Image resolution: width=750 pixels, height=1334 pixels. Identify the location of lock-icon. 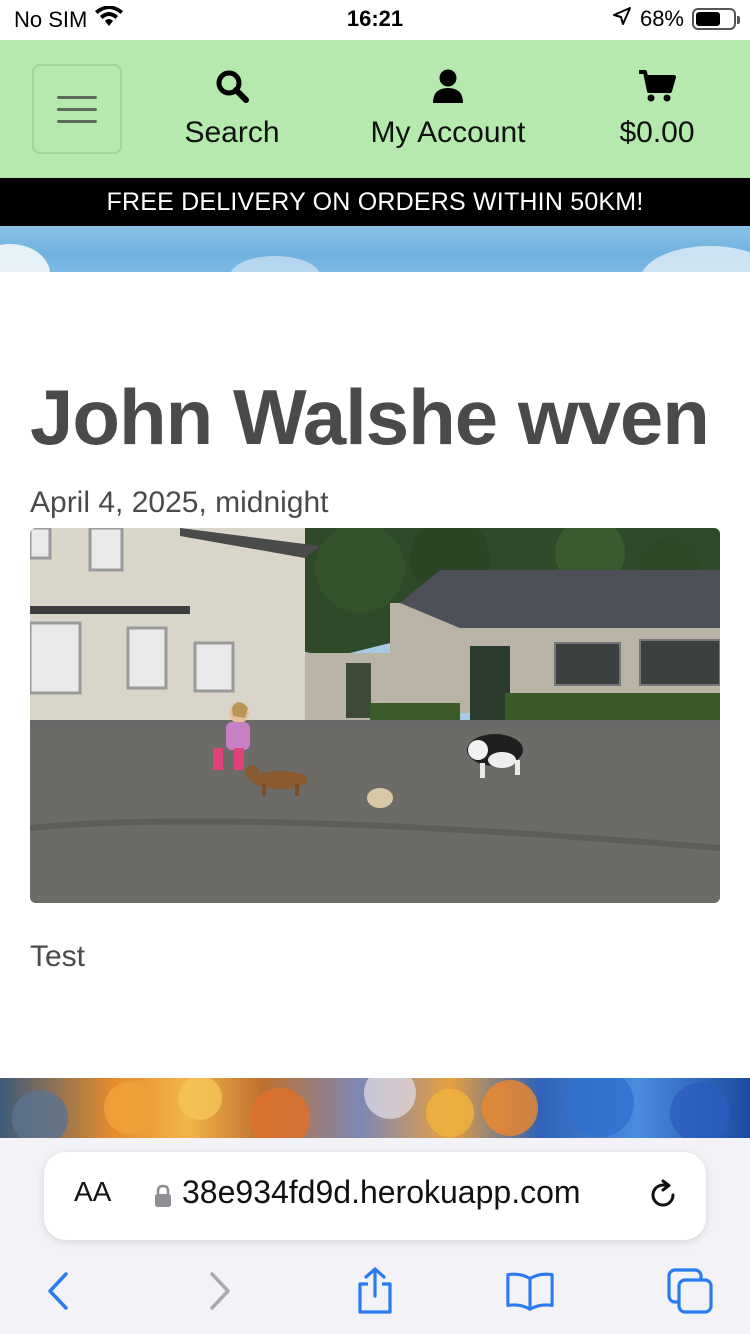
(163, 1198).